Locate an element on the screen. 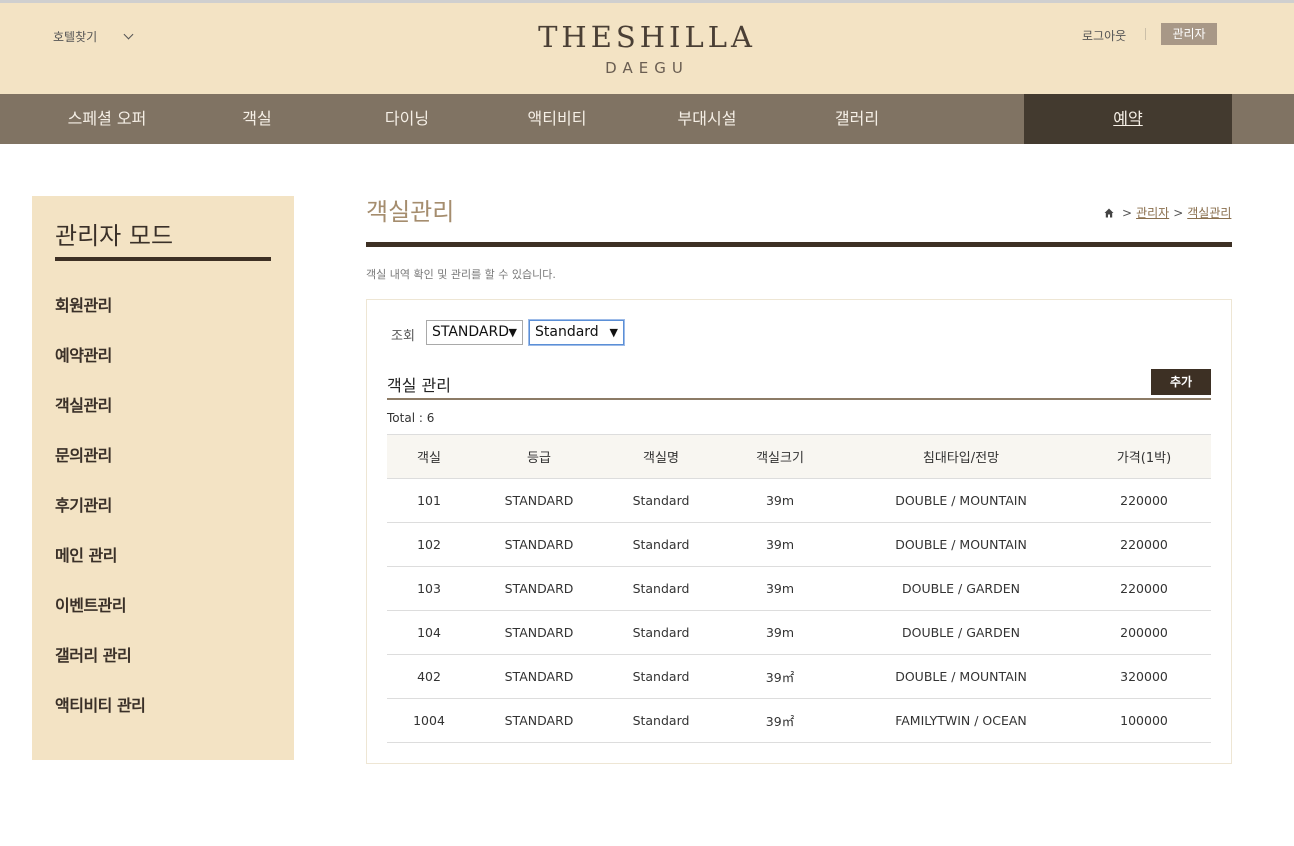  cell-room: 101 is located at coordinates (429, 500).